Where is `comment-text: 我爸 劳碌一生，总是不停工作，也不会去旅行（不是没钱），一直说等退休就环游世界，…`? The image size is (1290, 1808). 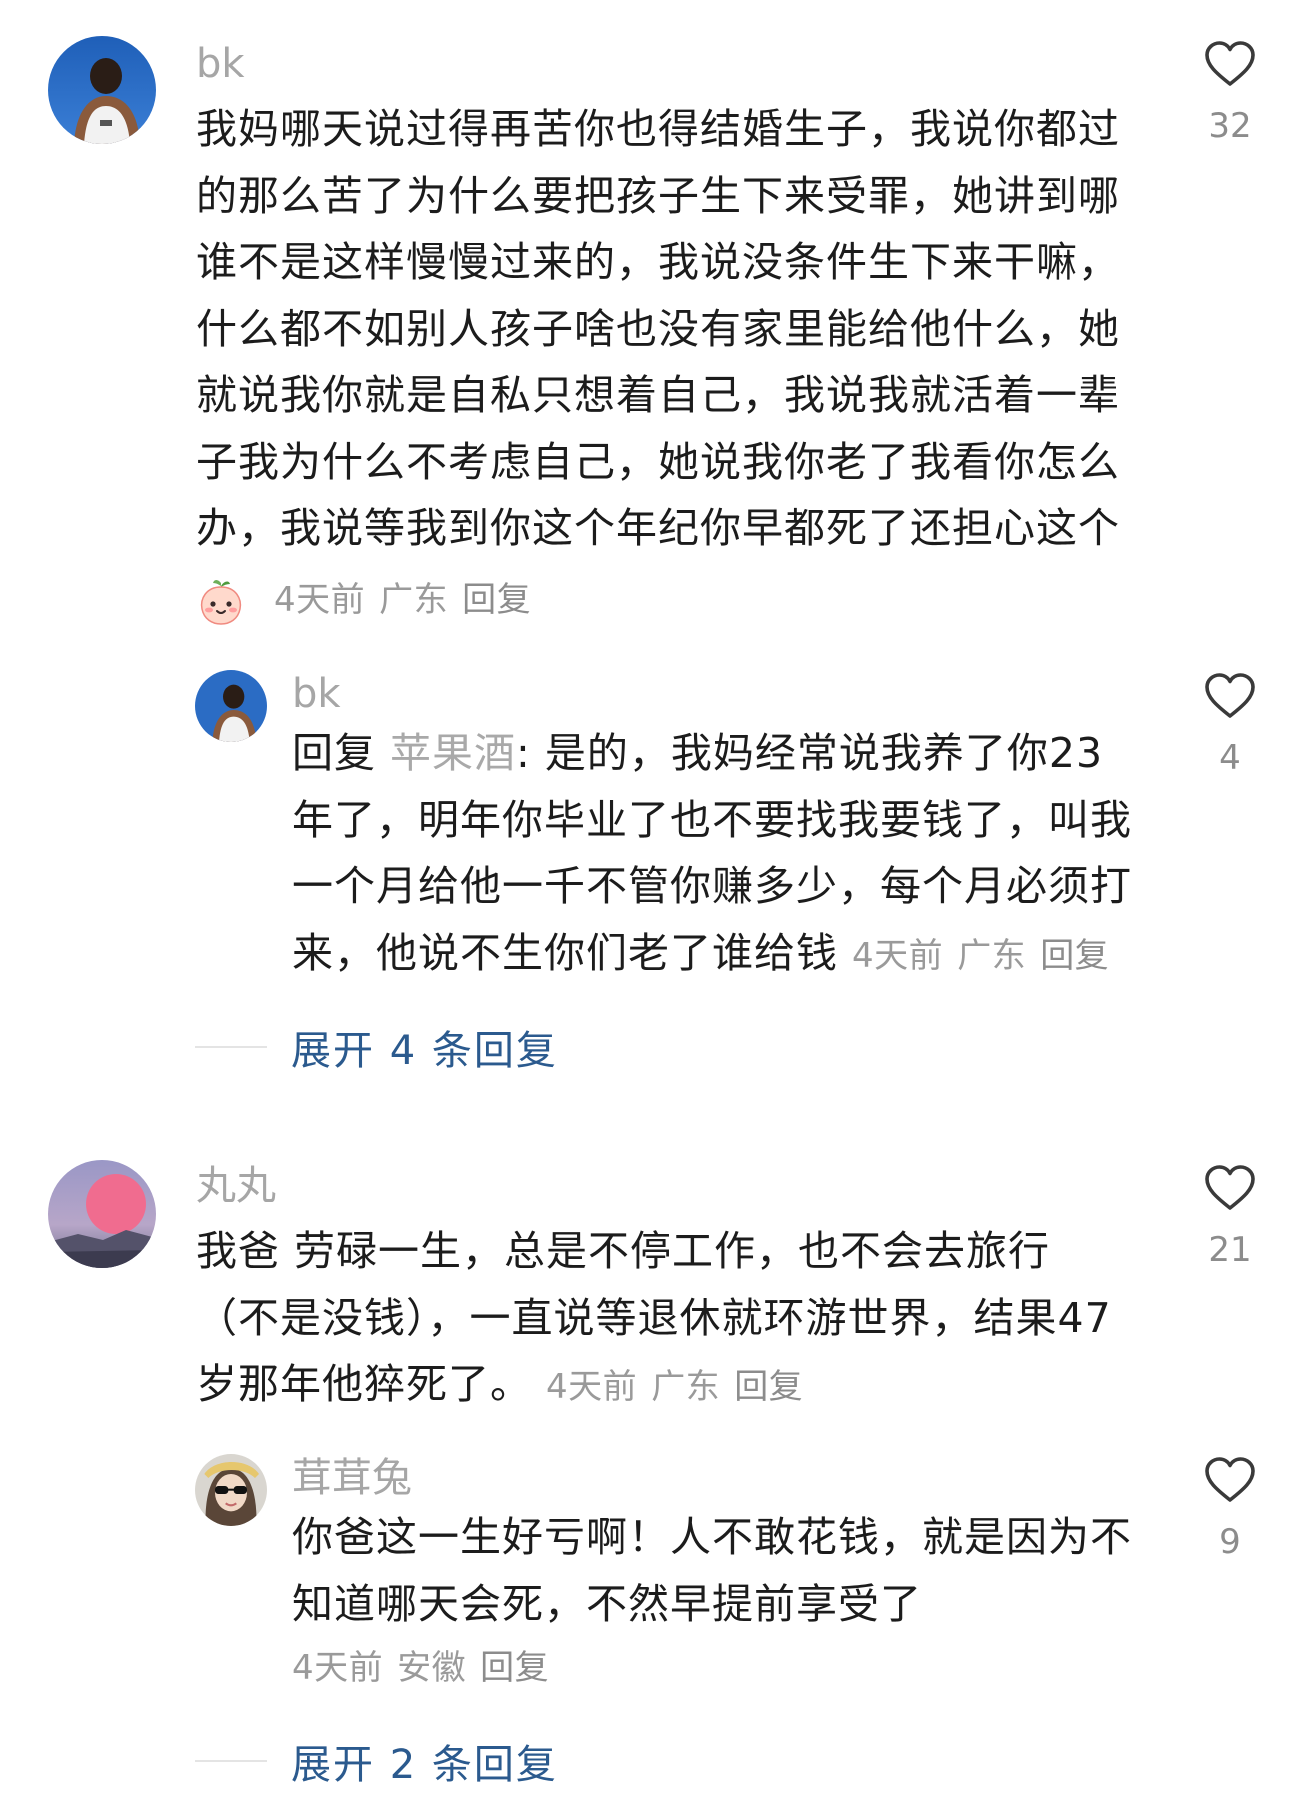
comment-text: 我爸 劳碌一生，总是不停工作，也不会去旅行（不是没钱），一直说等退休就环游世界，… is located at coordinates (661, 1319).